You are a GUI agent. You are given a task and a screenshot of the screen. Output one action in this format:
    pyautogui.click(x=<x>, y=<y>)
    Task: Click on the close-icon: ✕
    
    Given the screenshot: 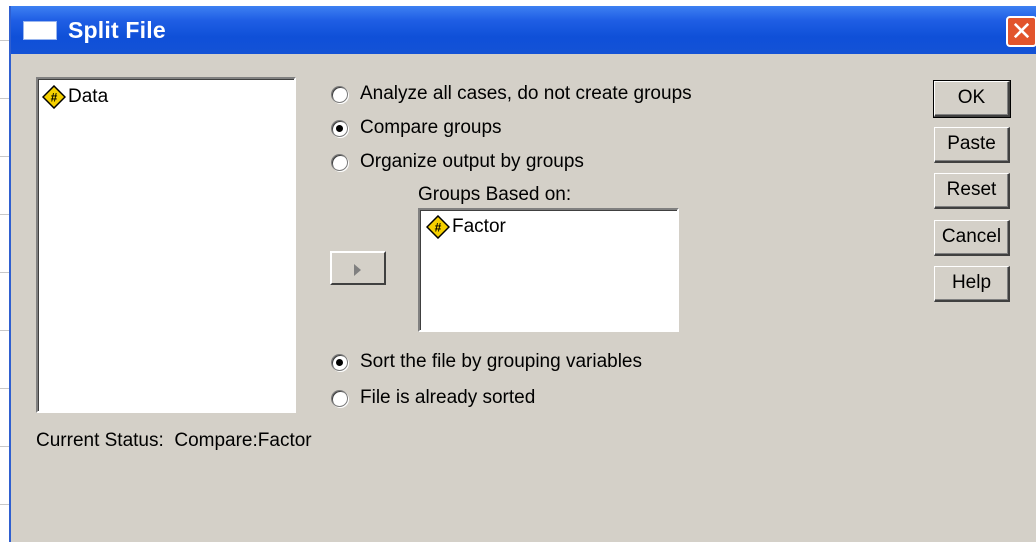 What is the action you would take?
    pyautogui.click(x=1021, y=31)
    